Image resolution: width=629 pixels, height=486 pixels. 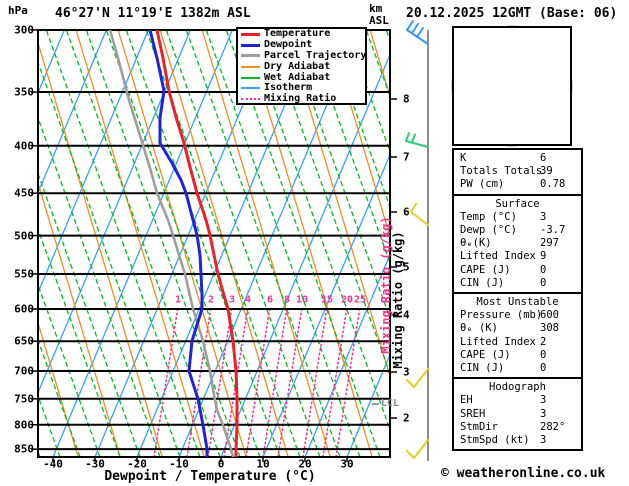 What do you see at coordinates (482, 282) in the screenshot?
I see `table-row-label: CIN (J)` at bounding box center [482, 282].